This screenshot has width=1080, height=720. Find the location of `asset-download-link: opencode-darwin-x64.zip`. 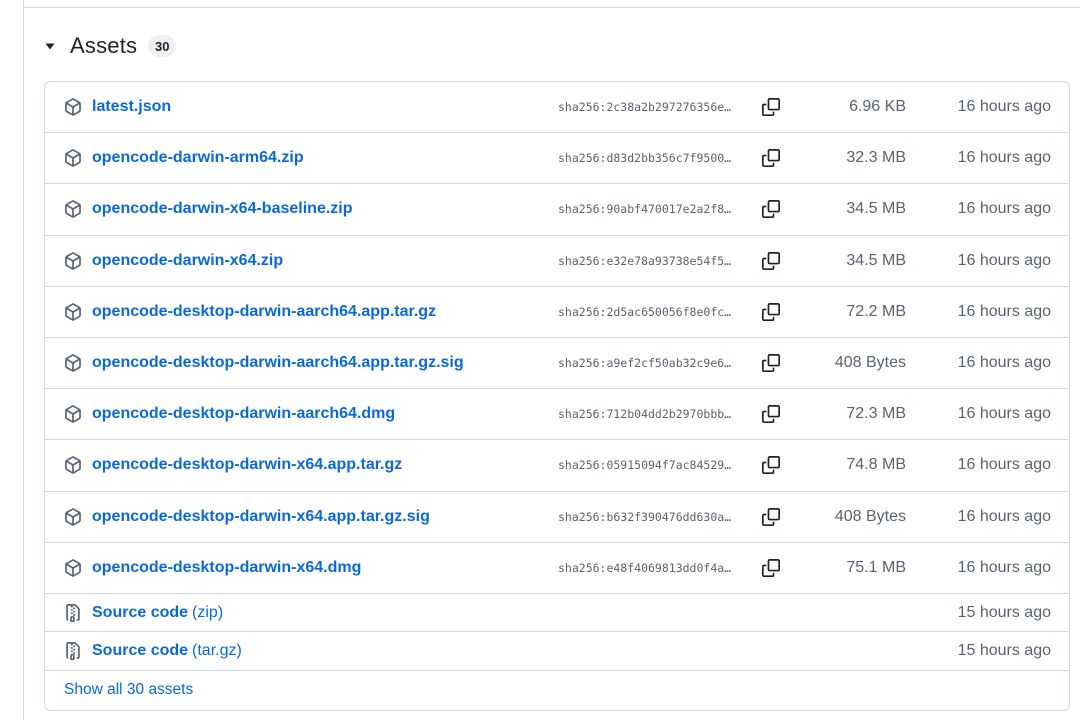

asset-download-link: opencode-darwin-x64.zip is located at coordinates (187, 261).